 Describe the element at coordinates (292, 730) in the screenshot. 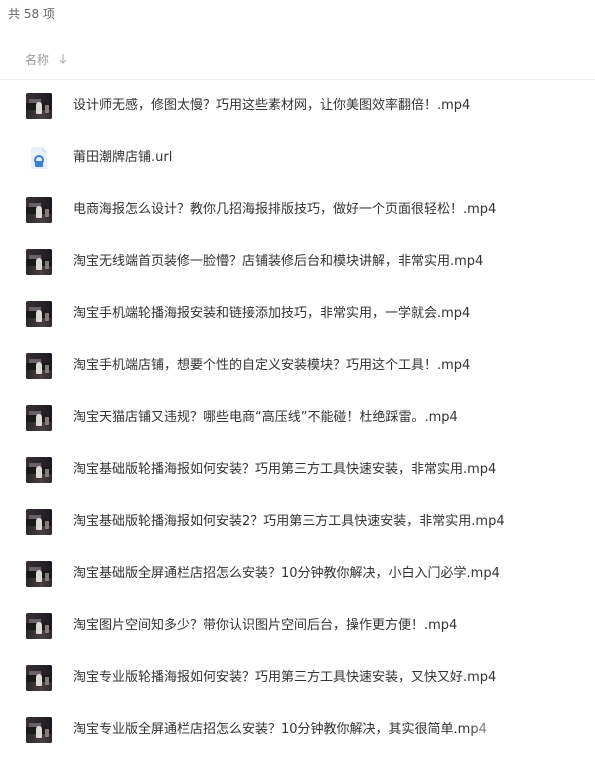

I see `file-name: 淘宝专业版全屏通栏店招怎么安装？10分钟教你解决，其实很简单.mp4` at that location.